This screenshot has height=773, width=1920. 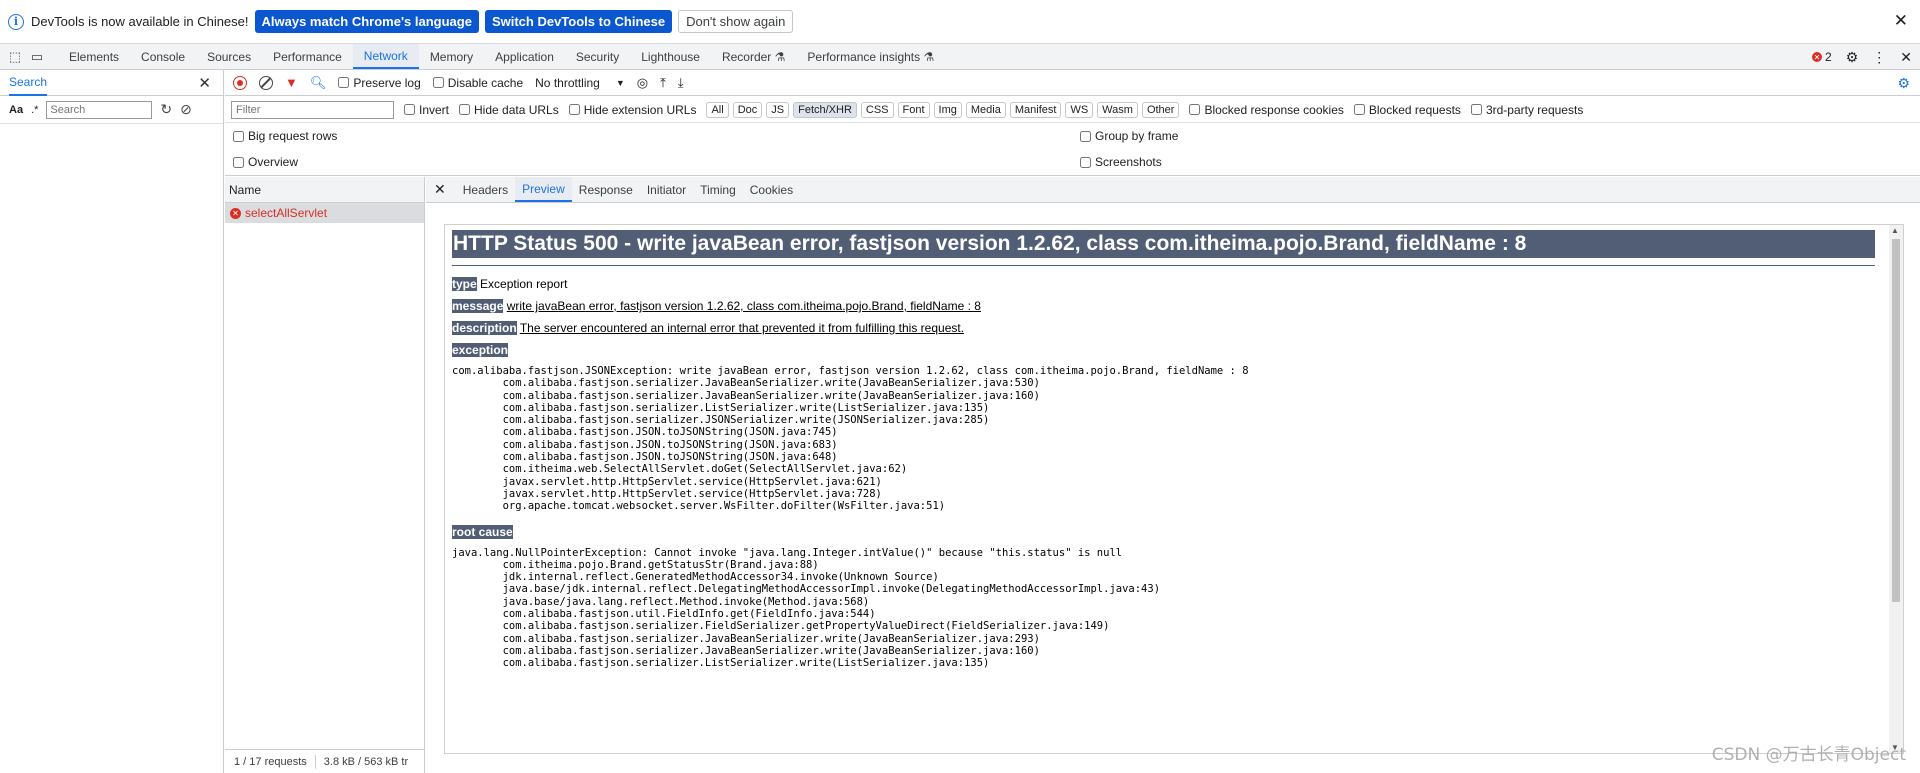 I want to click on screenshots-checkbox: Screenshots, so click(x=1121, y=162).